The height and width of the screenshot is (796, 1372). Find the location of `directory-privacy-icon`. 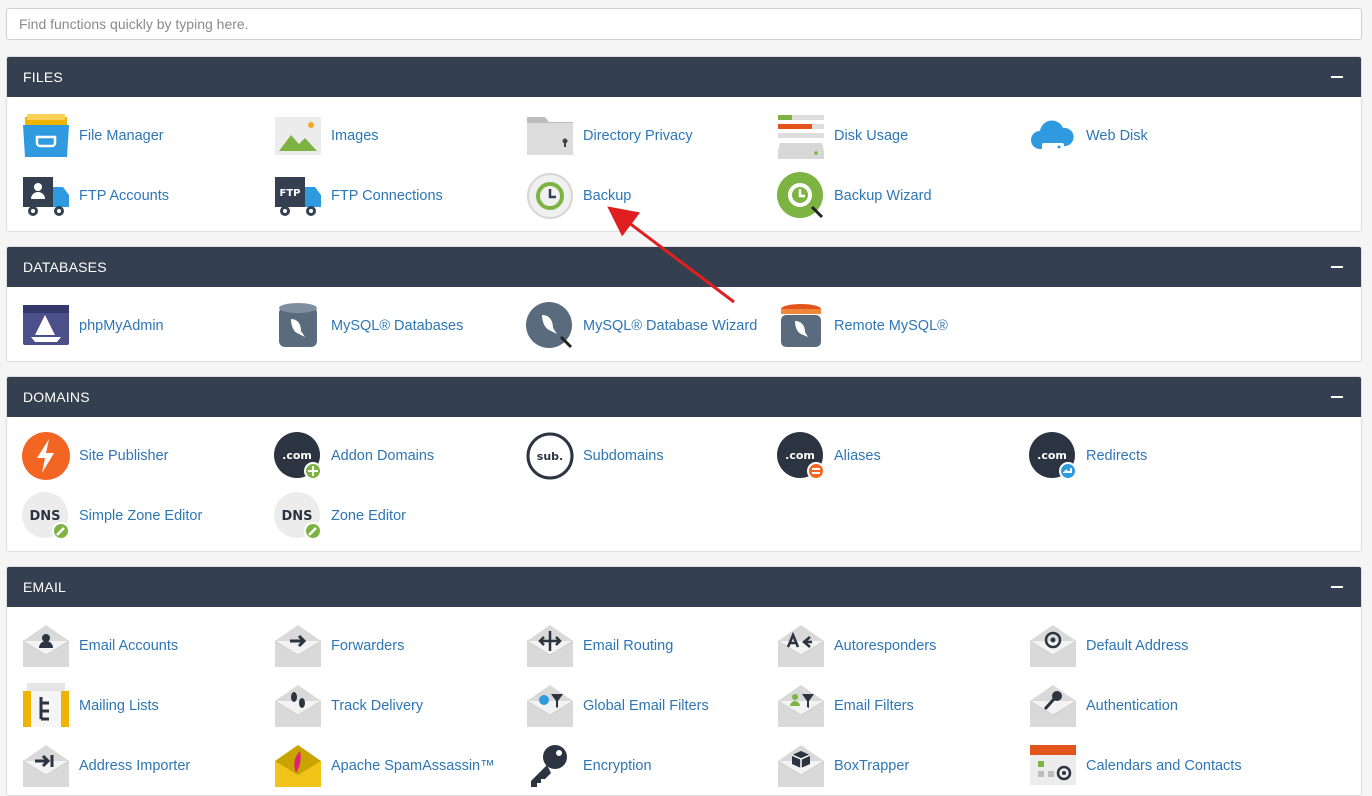

directory-privacy-icon is located at coordinates (550, 136).